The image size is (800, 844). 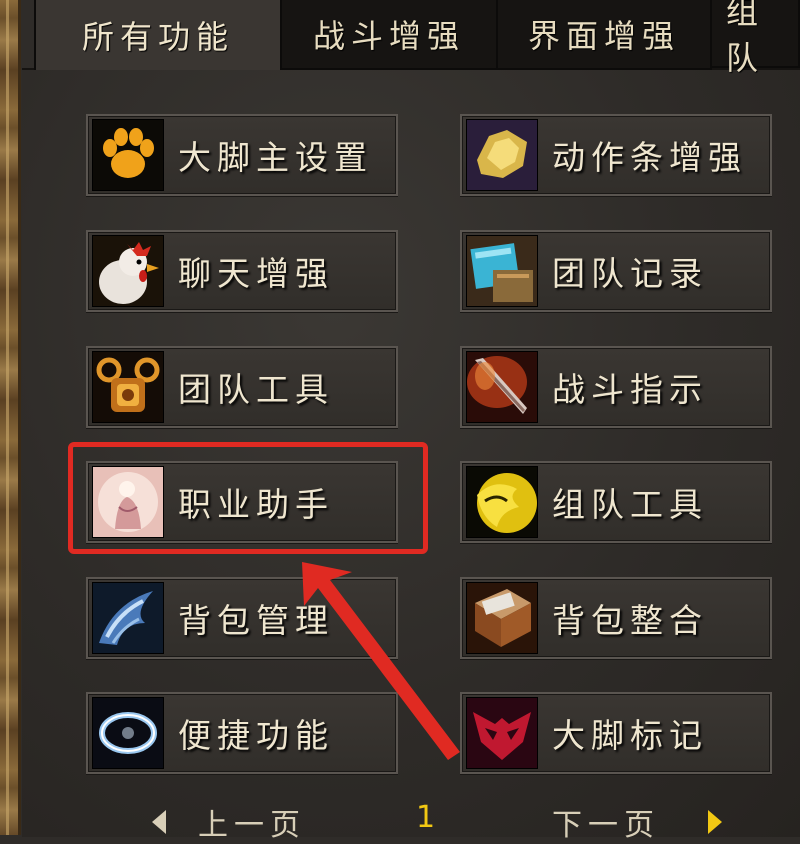 What do you see at coordinates (606, 822) in the screenshot?
I see `next-page-button: 下一页` at bounding box center [606, 822].